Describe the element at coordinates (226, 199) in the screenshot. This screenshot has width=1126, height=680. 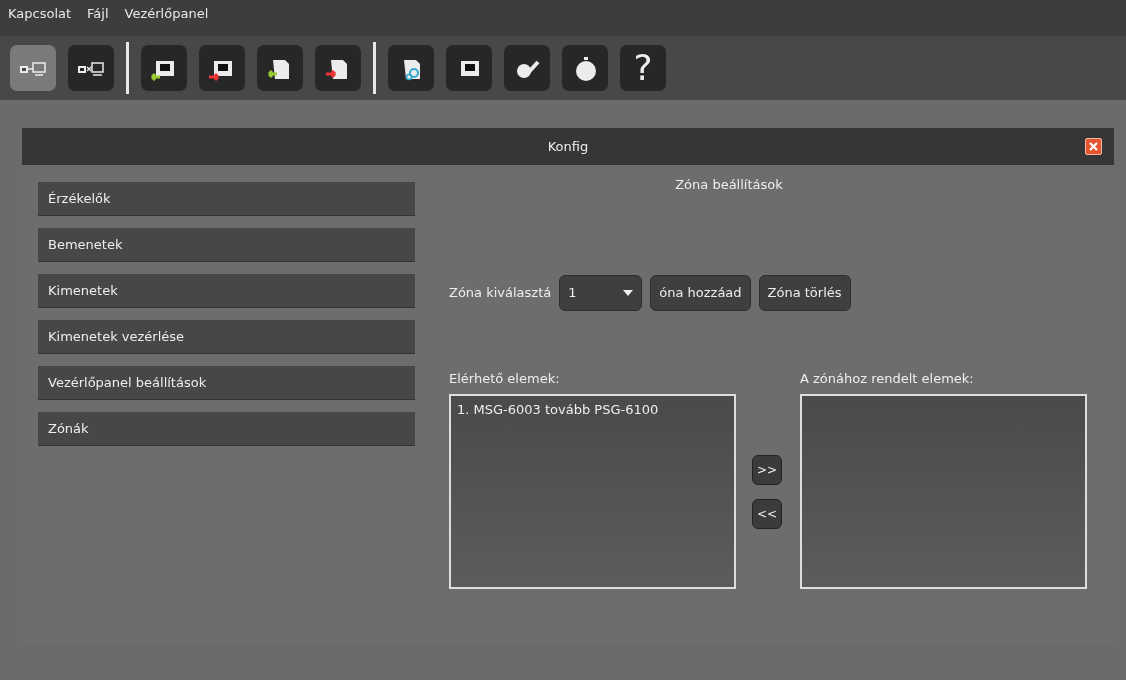
I see `sidebar-item: Érzékelők` at that location.